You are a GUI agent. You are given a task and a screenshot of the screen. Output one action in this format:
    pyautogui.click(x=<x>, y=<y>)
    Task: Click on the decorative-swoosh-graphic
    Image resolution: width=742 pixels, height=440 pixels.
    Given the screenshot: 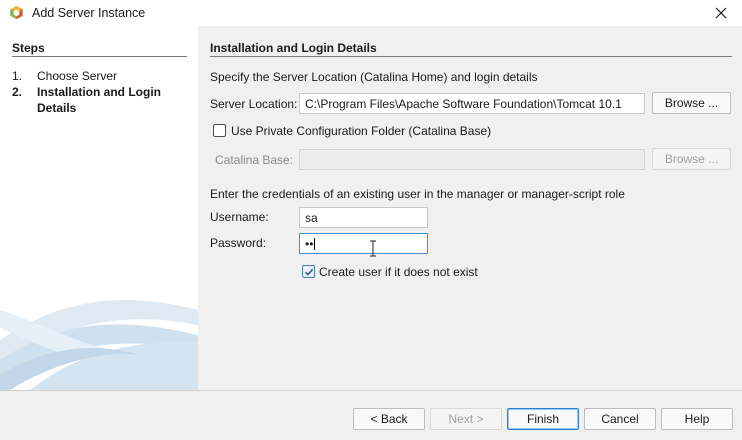 What is the action you would take?
    pyautogui.click(x=99, y=345)
    